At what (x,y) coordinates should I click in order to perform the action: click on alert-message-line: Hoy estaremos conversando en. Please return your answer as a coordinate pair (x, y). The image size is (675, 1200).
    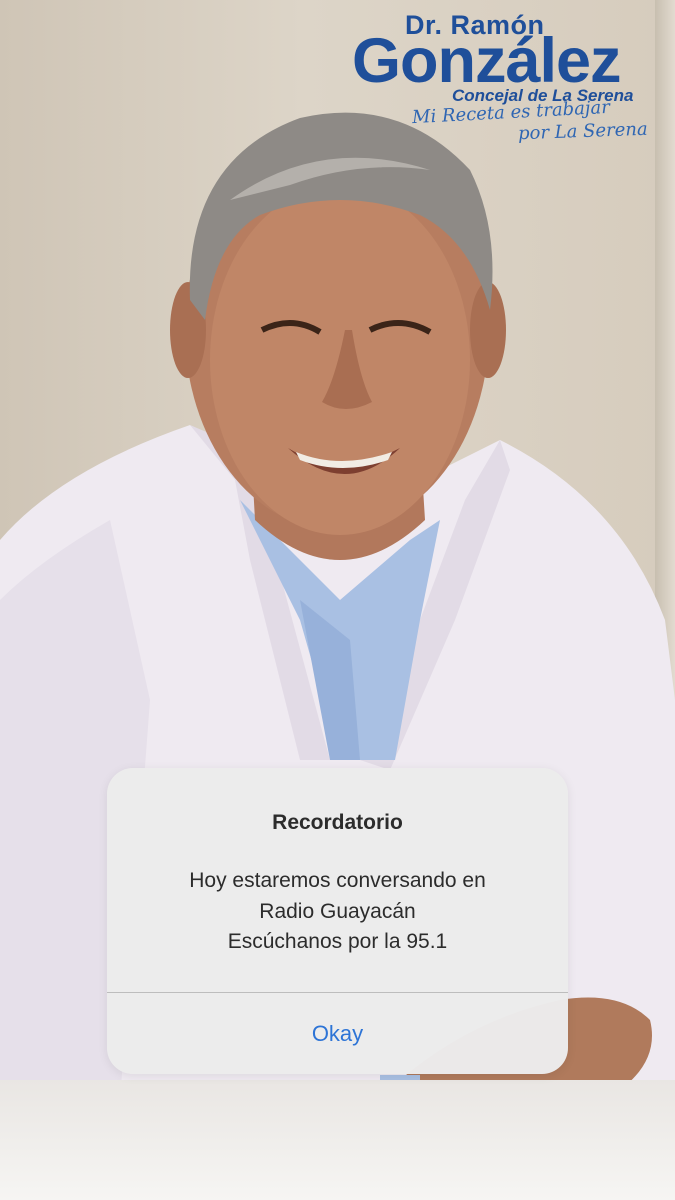
    Looking at the image, I should click on (337, 880).